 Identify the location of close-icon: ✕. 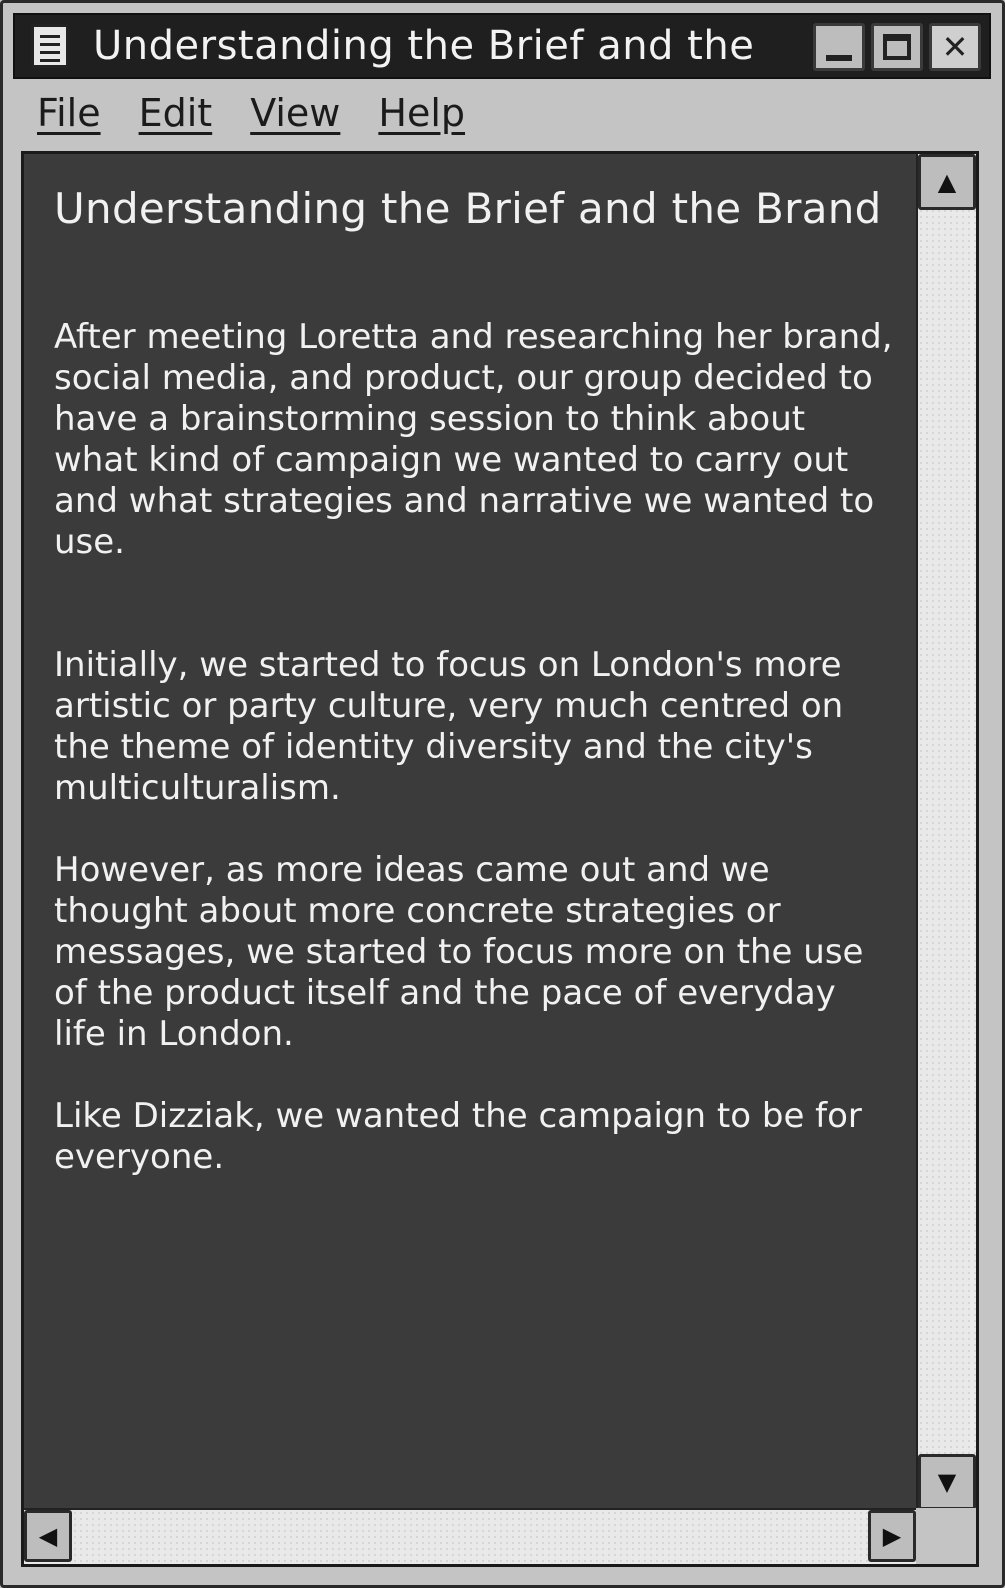
(955, 47).